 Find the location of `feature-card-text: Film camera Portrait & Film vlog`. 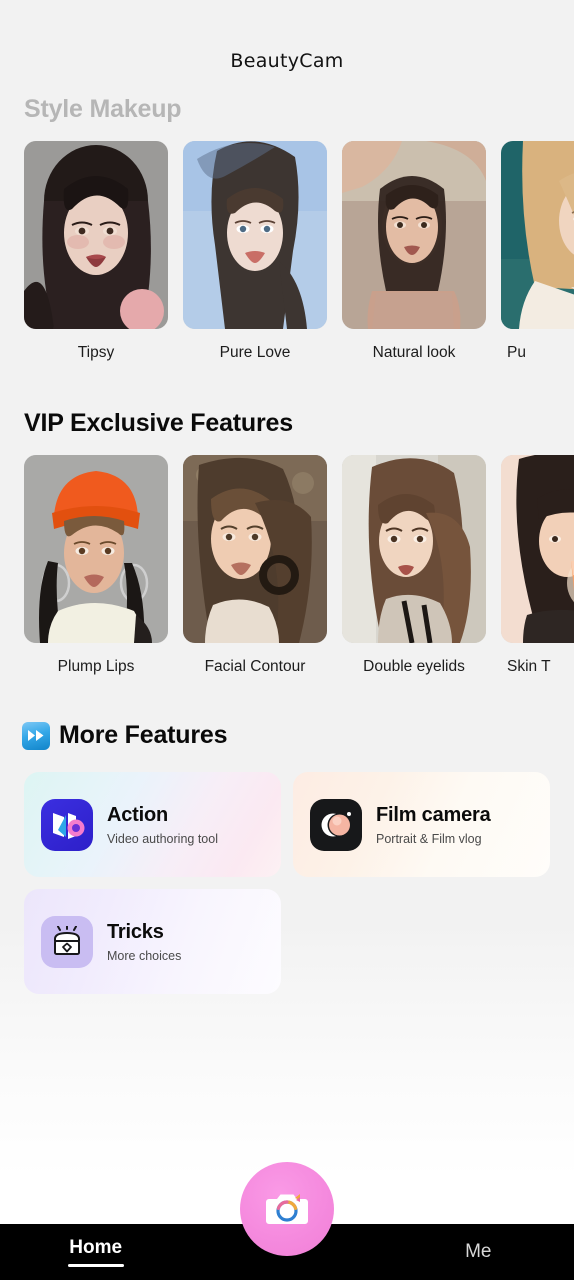

feature-card-text: Film camera Portrait & Film vlog is located at coordinates (433, 825).